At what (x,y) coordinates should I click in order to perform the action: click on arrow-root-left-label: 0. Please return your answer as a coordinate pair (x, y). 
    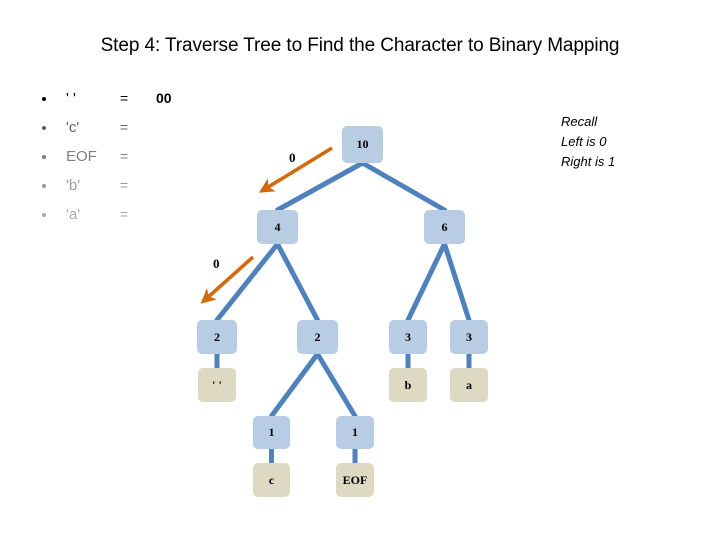
    Looking at the image, I should click on (292, 157).